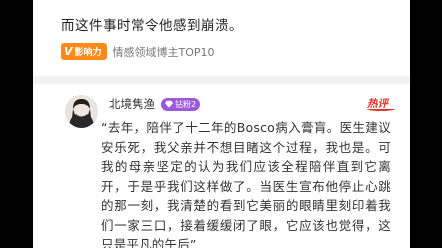 The image size is (442, 248). I want to click on influence-badge-label: 影响力, so click(88, 53).